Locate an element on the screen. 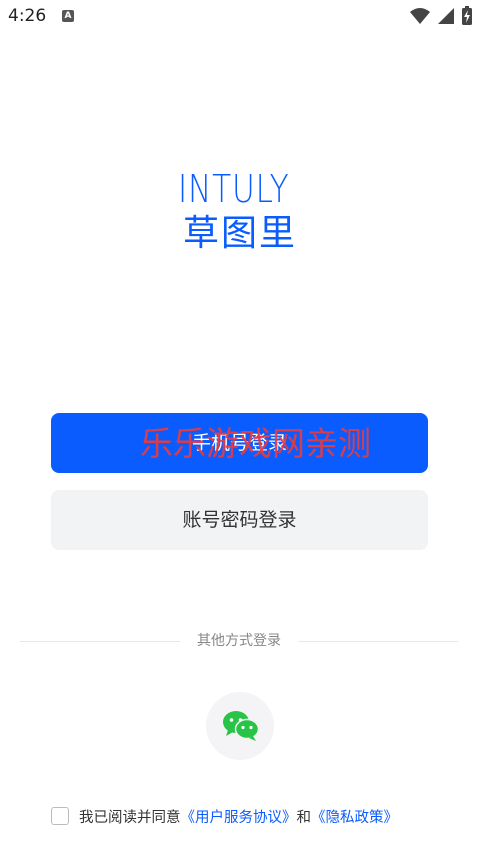  a-icon: A is located at coordinates (68, 16).